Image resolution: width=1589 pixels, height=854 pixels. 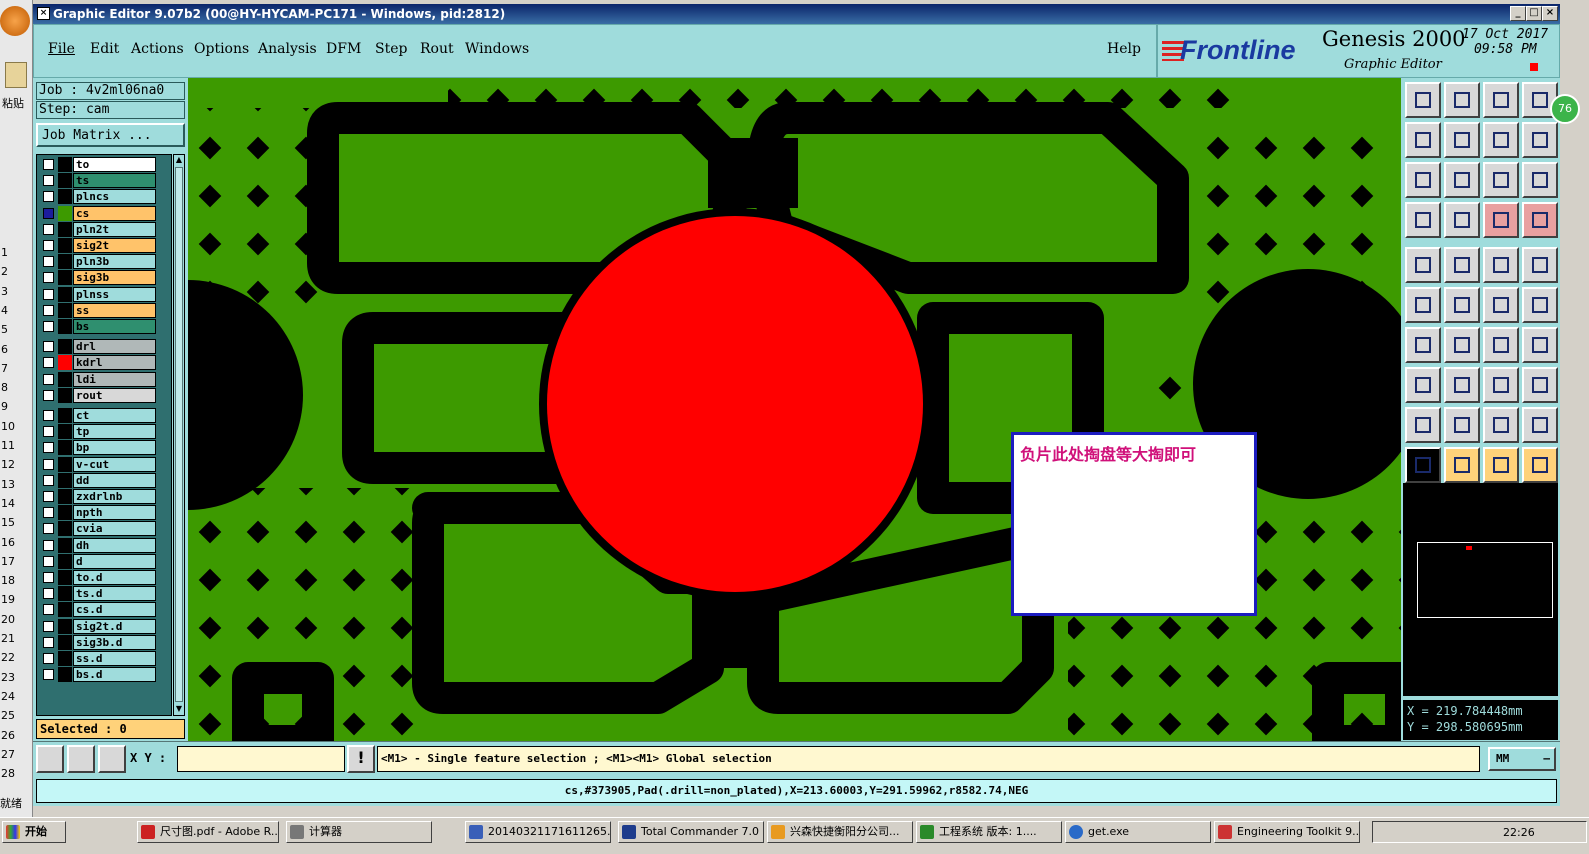 I want to click on layer-row: bs.d, so click(x=97, y=675).